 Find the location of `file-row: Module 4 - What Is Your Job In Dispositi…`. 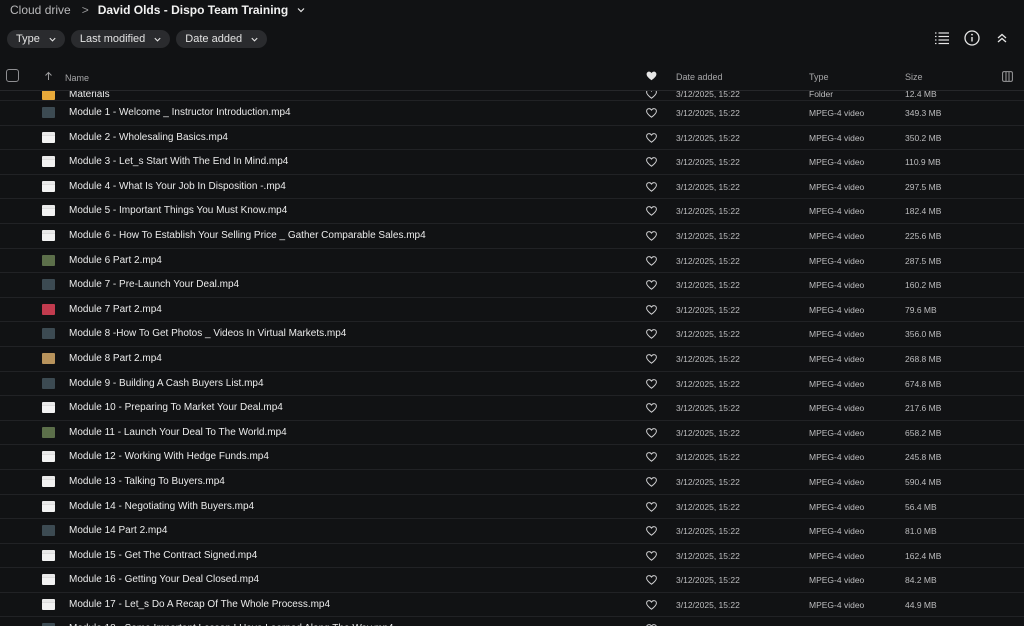

file-row: Module 4 - What Is Your Job In Dispositi… is located at coordinates (512, 187).